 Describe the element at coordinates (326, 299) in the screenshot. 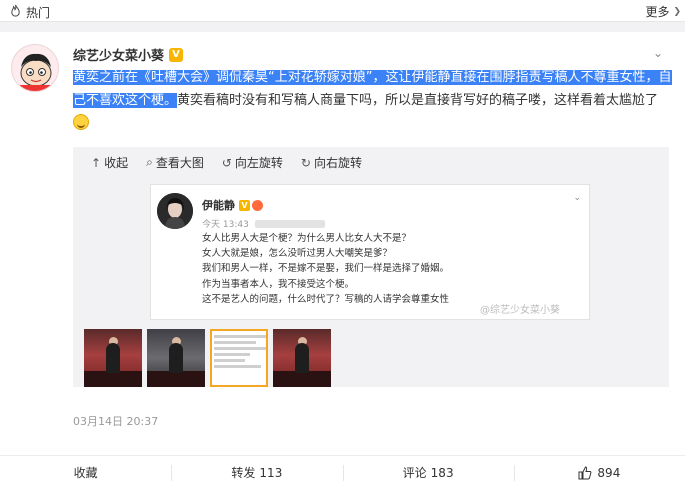

I see `embedded-line: 这不是艺人的问题，什么时代了？写稿的人请学会尊重女性` at that location.